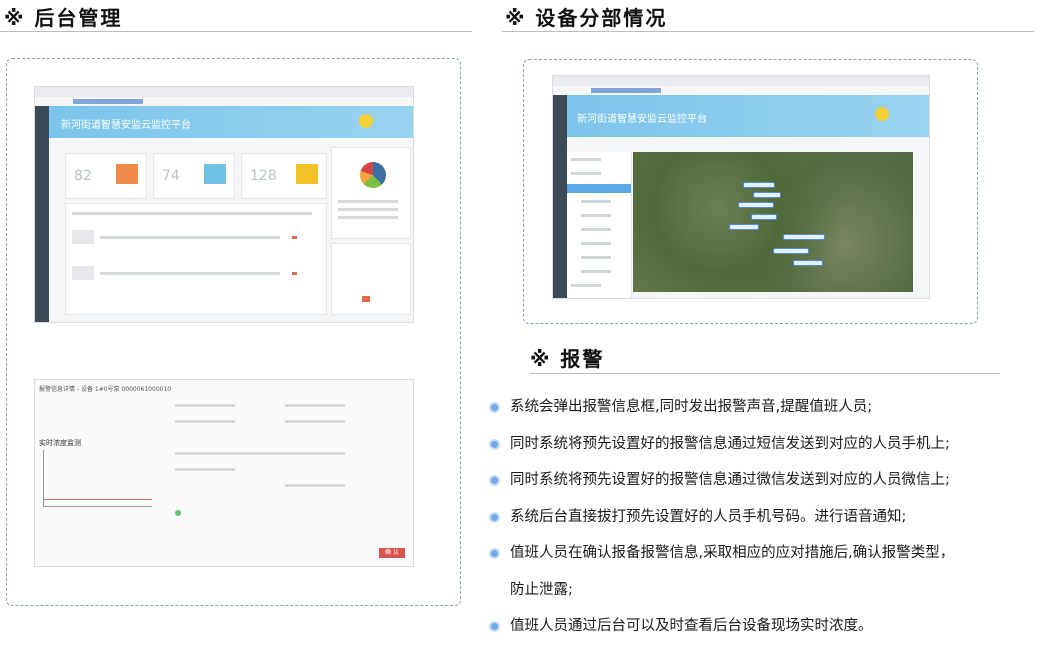 The height and width of the screenshot is (661, 1061). Describe the element at coordinates (97, 478) in the screenshot. I see `concentration-chart` at that location.